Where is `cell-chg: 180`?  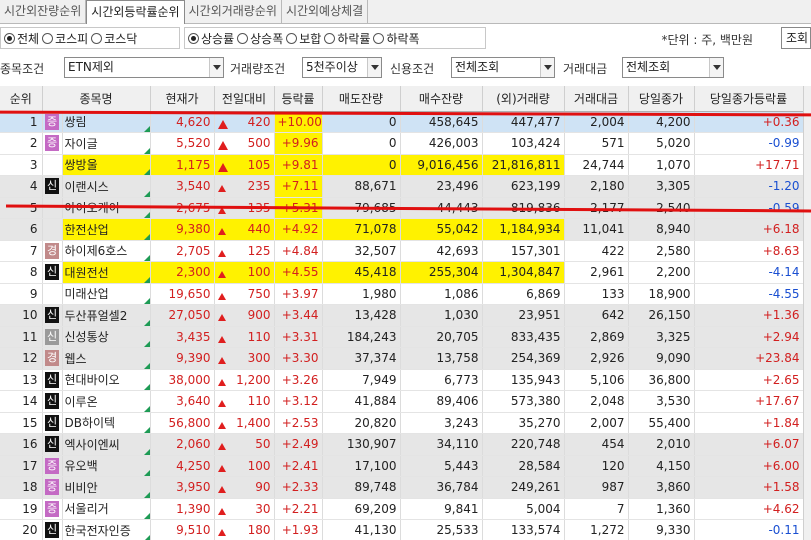
cell-chg: 180 is located at coordinates (244, 529).